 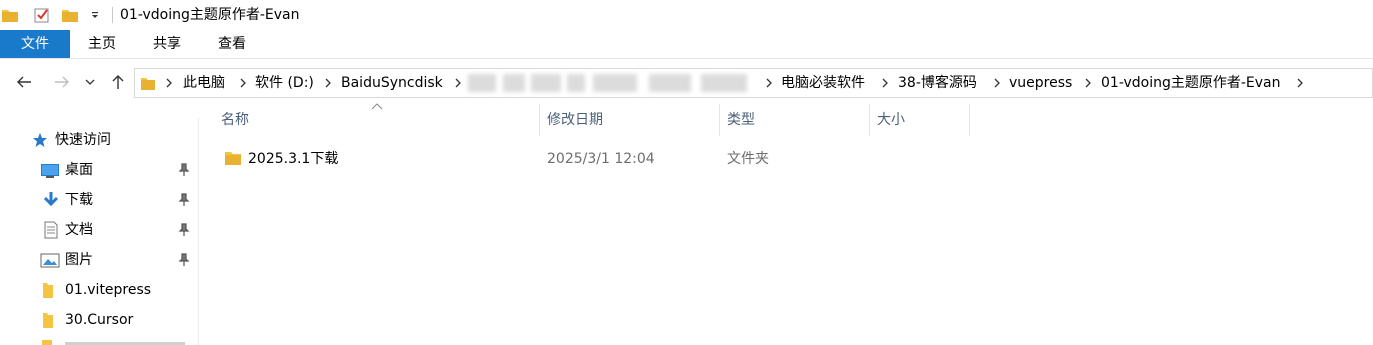 I want to click on nav-item-cursor: 30.Cursor, so click(x=99, y=320).